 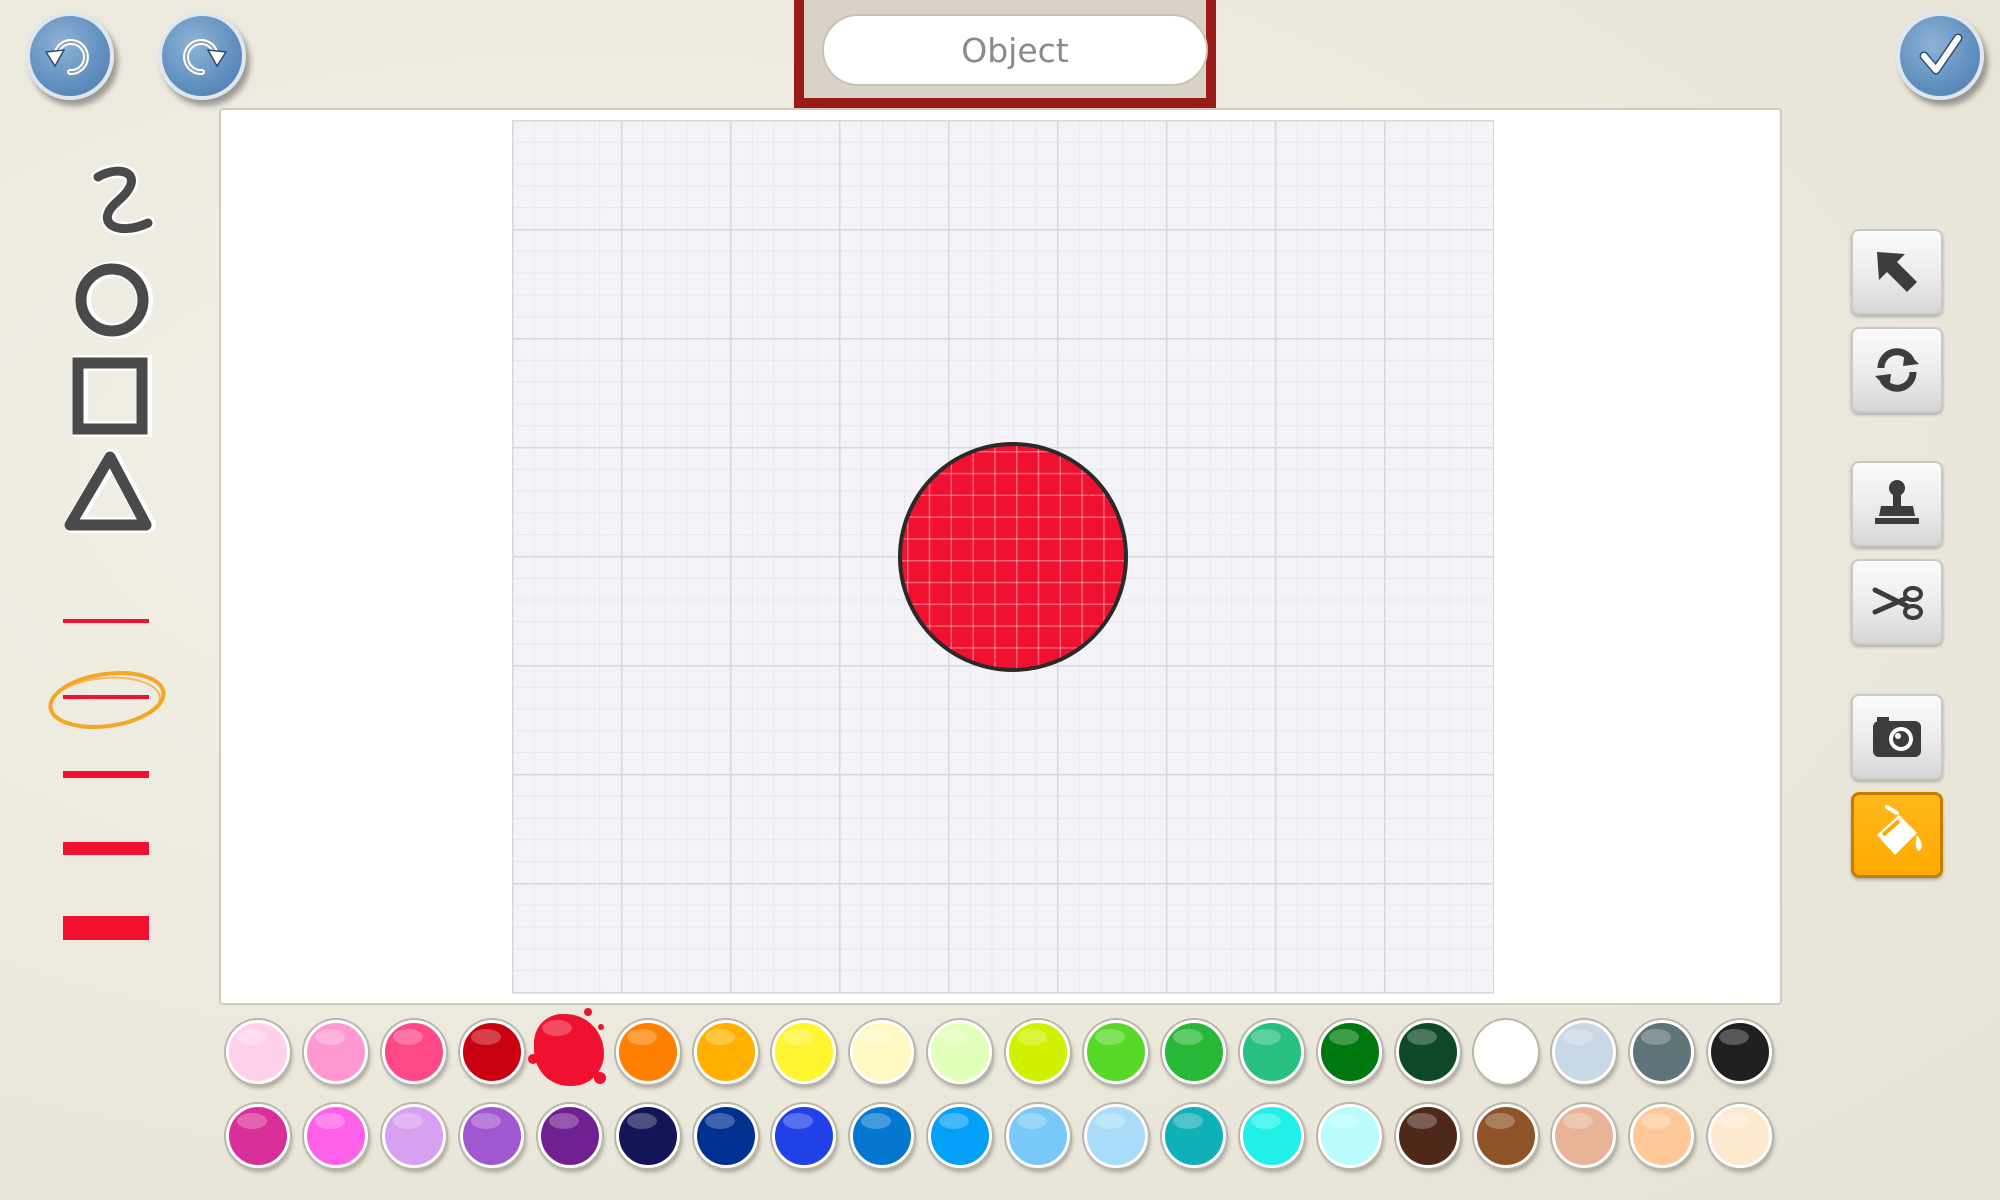 I want to click on color-swatch-selected, so click(x=567, y=1047).